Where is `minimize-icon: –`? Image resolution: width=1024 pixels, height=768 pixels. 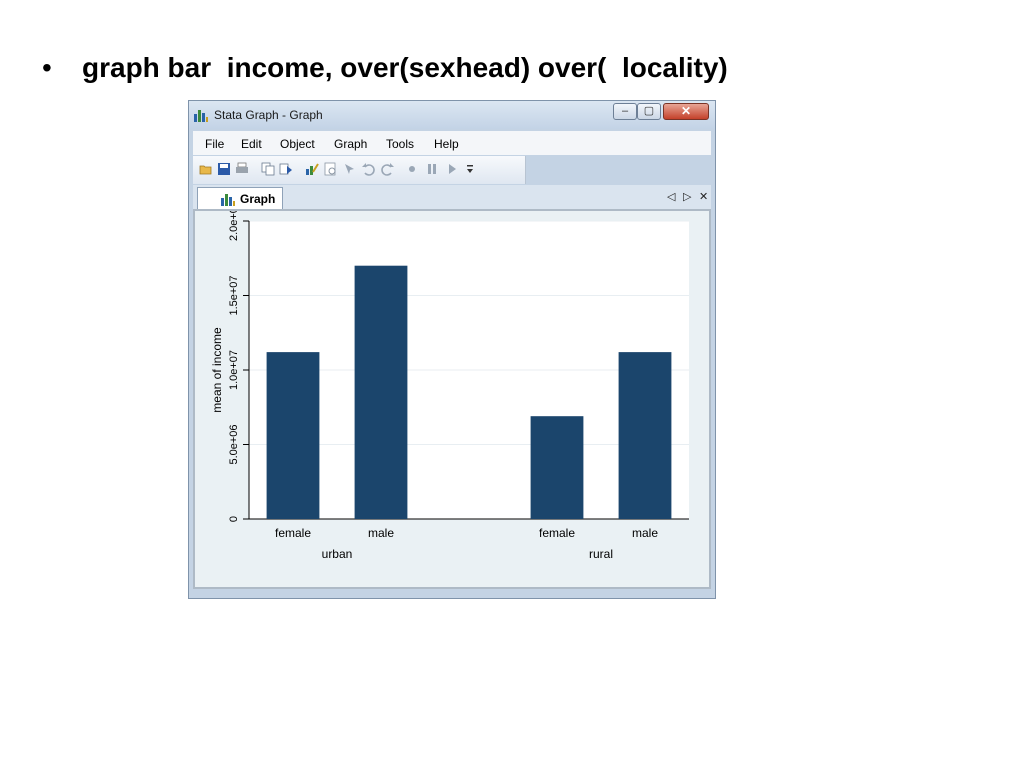 minimize-icon: – is located at coordinates (625, 111).